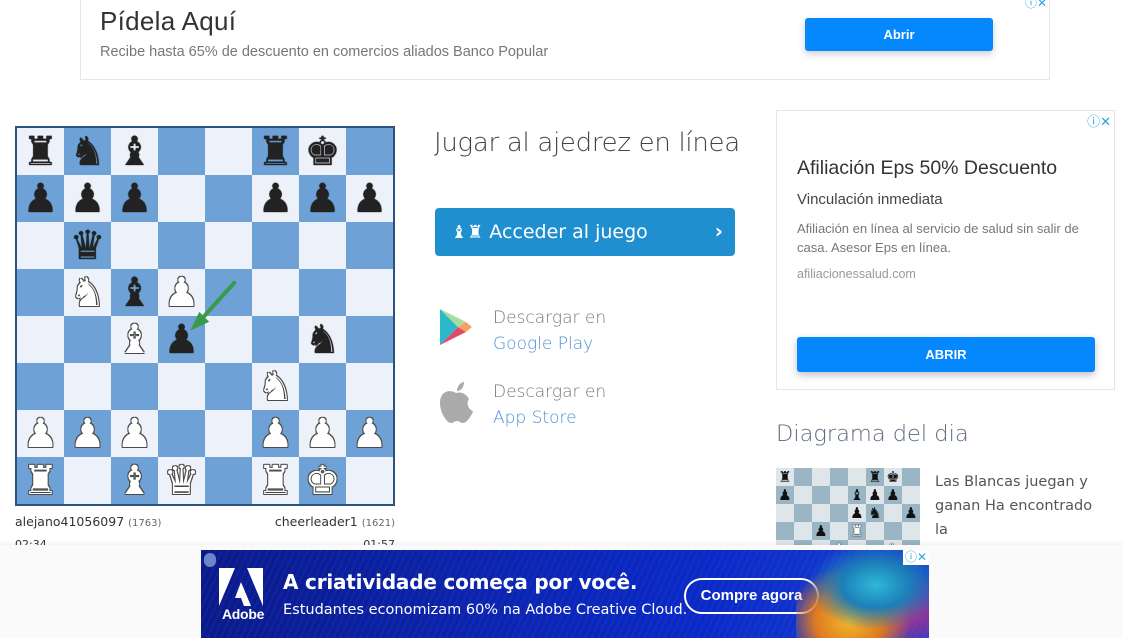  I want to click on square-g2: ♟, so click(322, 433).